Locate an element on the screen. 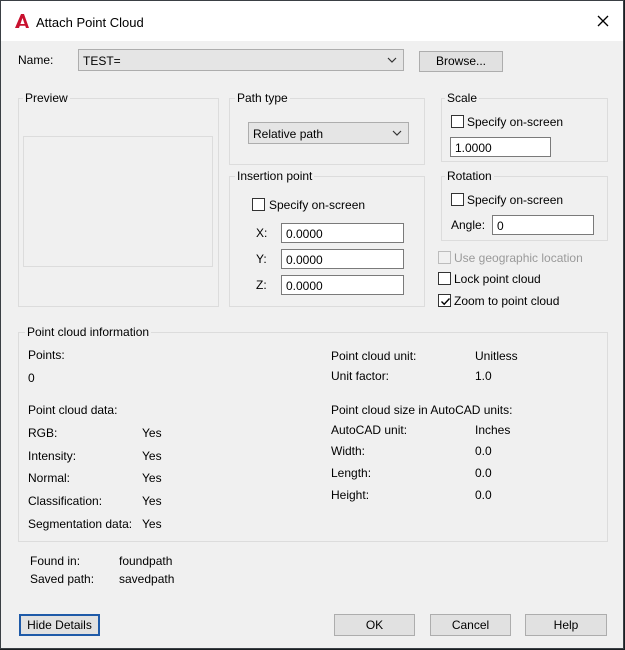  autocad-logo-icon is located at coordinates (22, 21).